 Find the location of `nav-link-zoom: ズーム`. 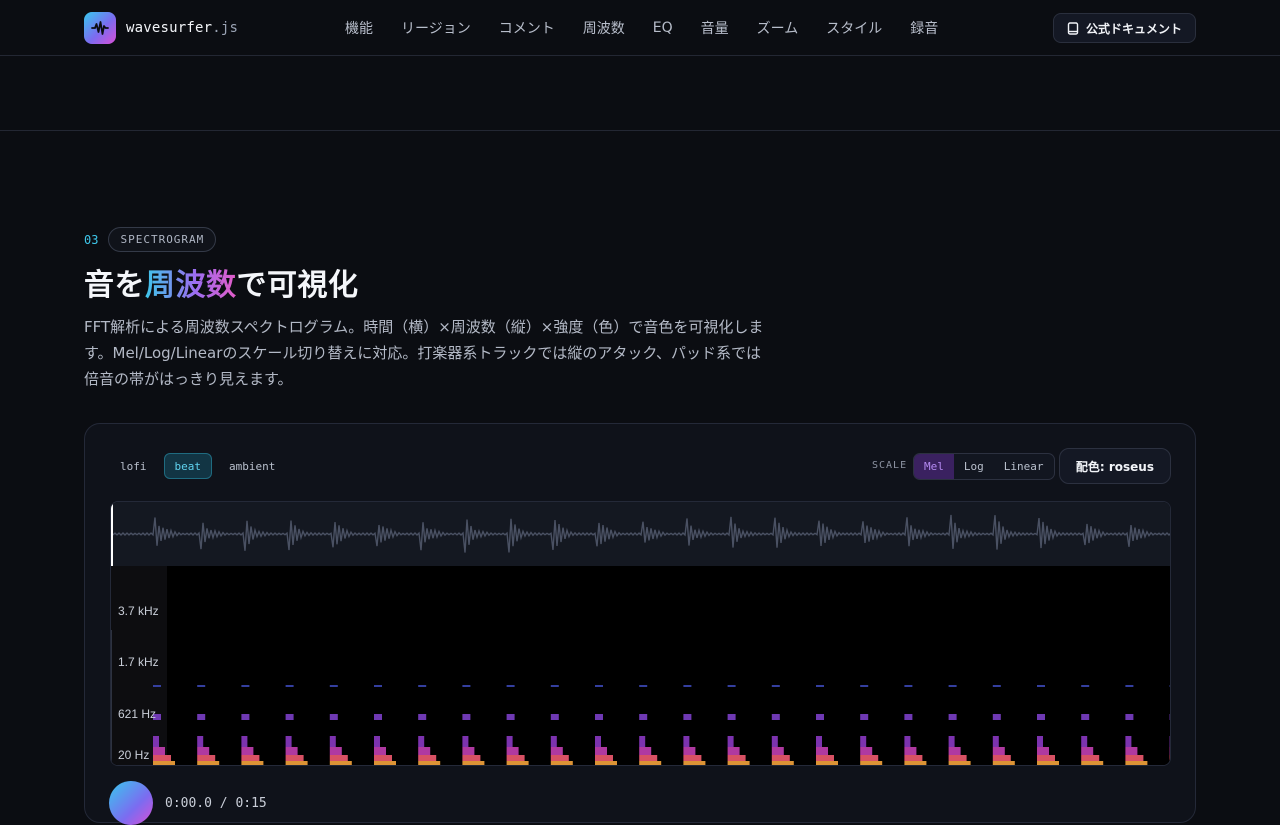

nav-link-zoom: ズーム is located at coordinates (778, 28).